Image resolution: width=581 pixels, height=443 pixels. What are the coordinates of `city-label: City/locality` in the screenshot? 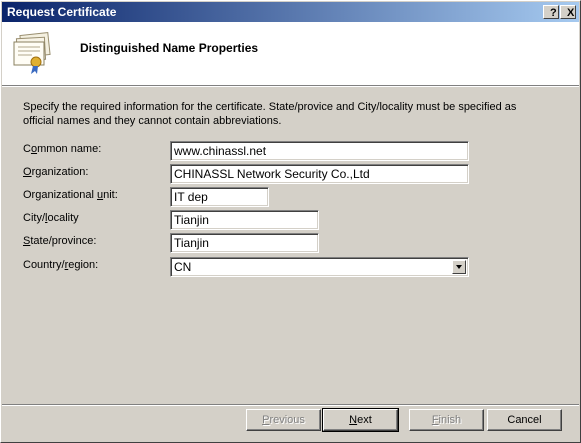 It's located at (51, 218).